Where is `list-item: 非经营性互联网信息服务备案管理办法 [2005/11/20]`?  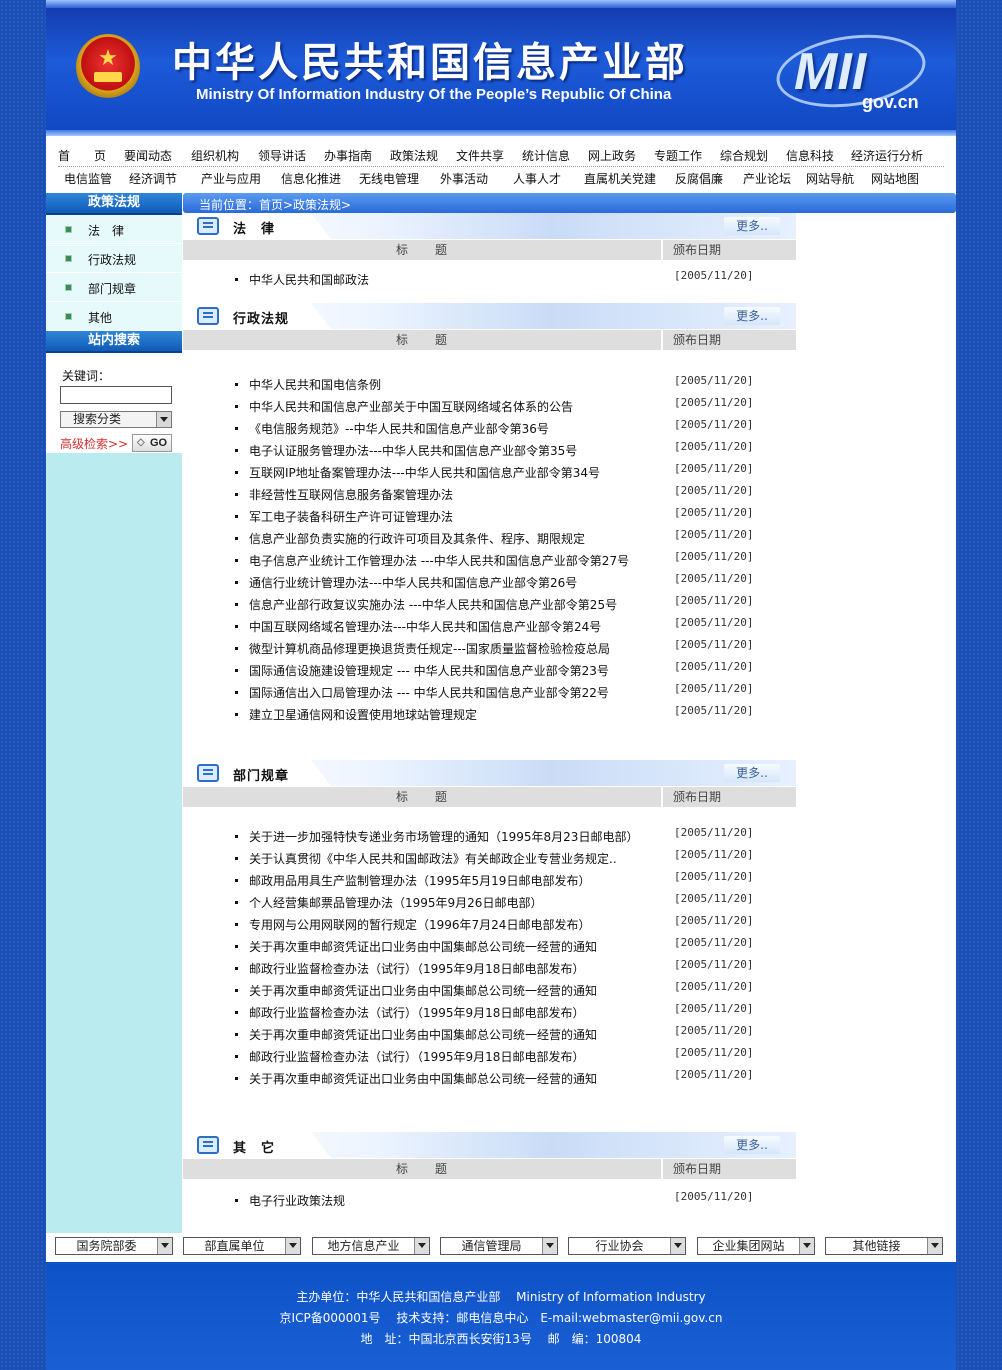 list-item: 非经营性互联网信息服务备案管理办法 [2005/11/20] is located at coordinates (489, 494).